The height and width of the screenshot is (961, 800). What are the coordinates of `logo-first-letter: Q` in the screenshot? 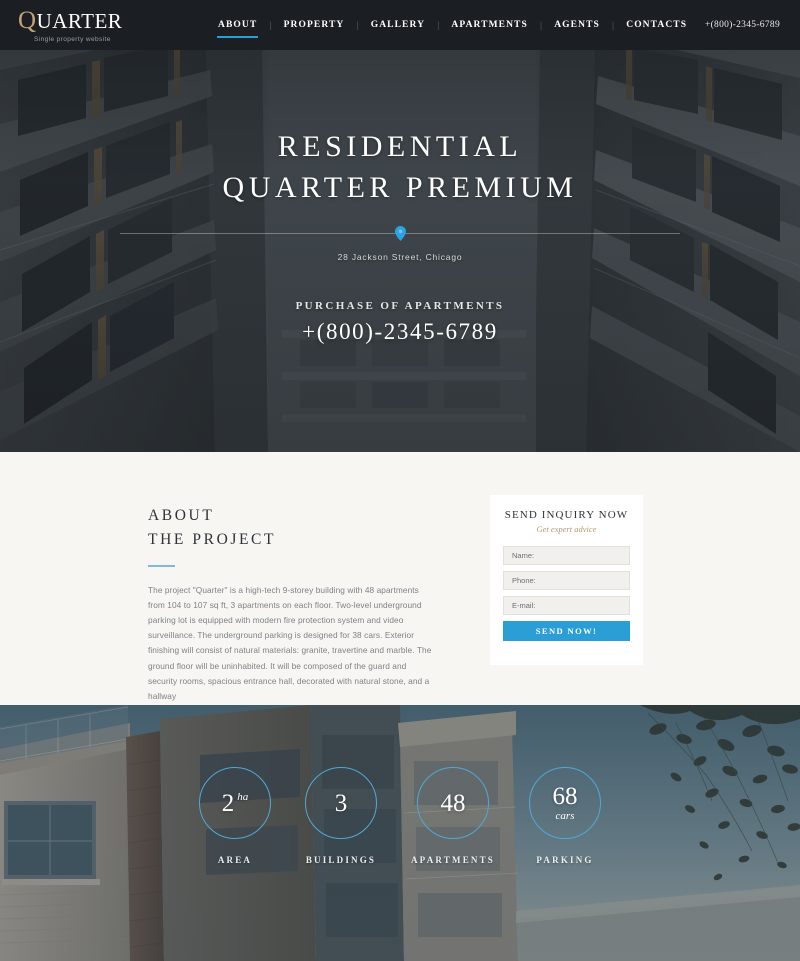 It's located at (27, 20).